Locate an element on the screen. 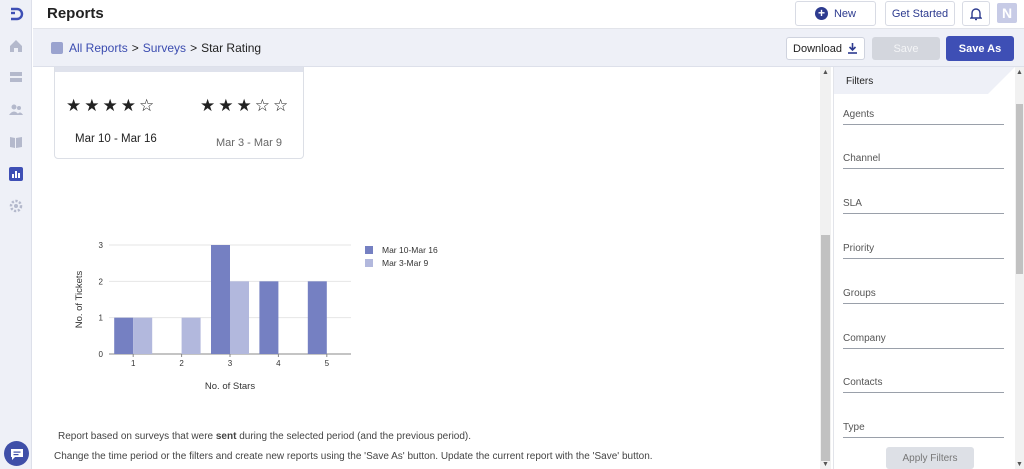 The image size is (1024, 469). current-rating-stars: ★★★★☆ is located at coordinates (112, 105).